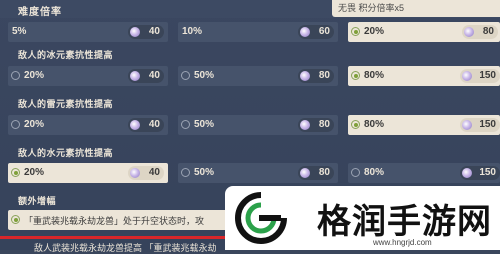 This screenshot has height=254, width=500. I want to click on watermark-url: www.hngrjd.com, so click(402, 242).